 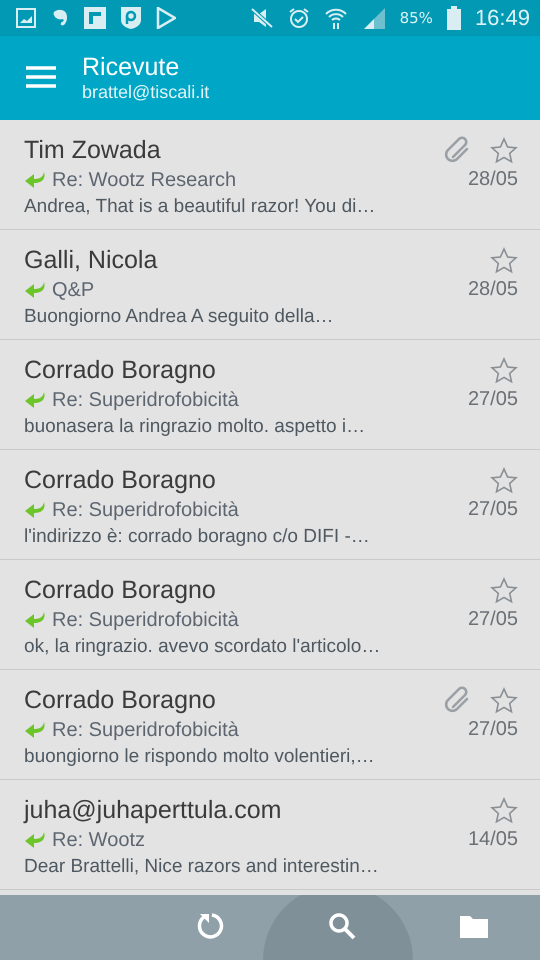 What do you see at coordinates (262, 18) in the screenshot?
I see `mute-icon` at bounding box center [262, 18].